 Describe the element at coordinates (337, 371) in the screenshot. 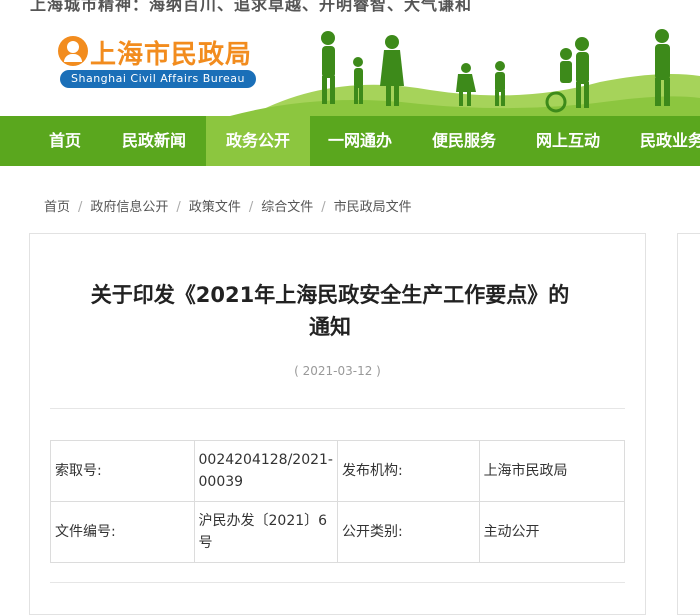

I see `article-date: ( 2021-03-12 )` at that location.